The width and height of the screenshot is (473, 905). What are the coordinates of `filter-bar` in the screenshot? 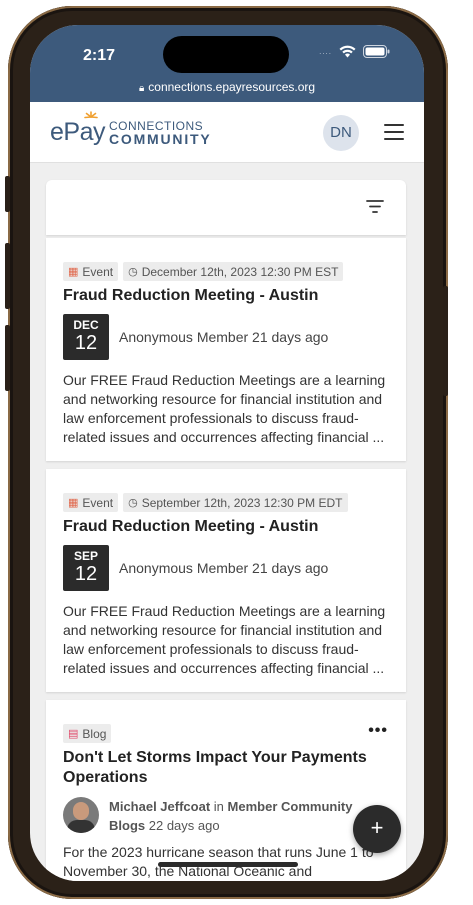 It's located at (226, 207).